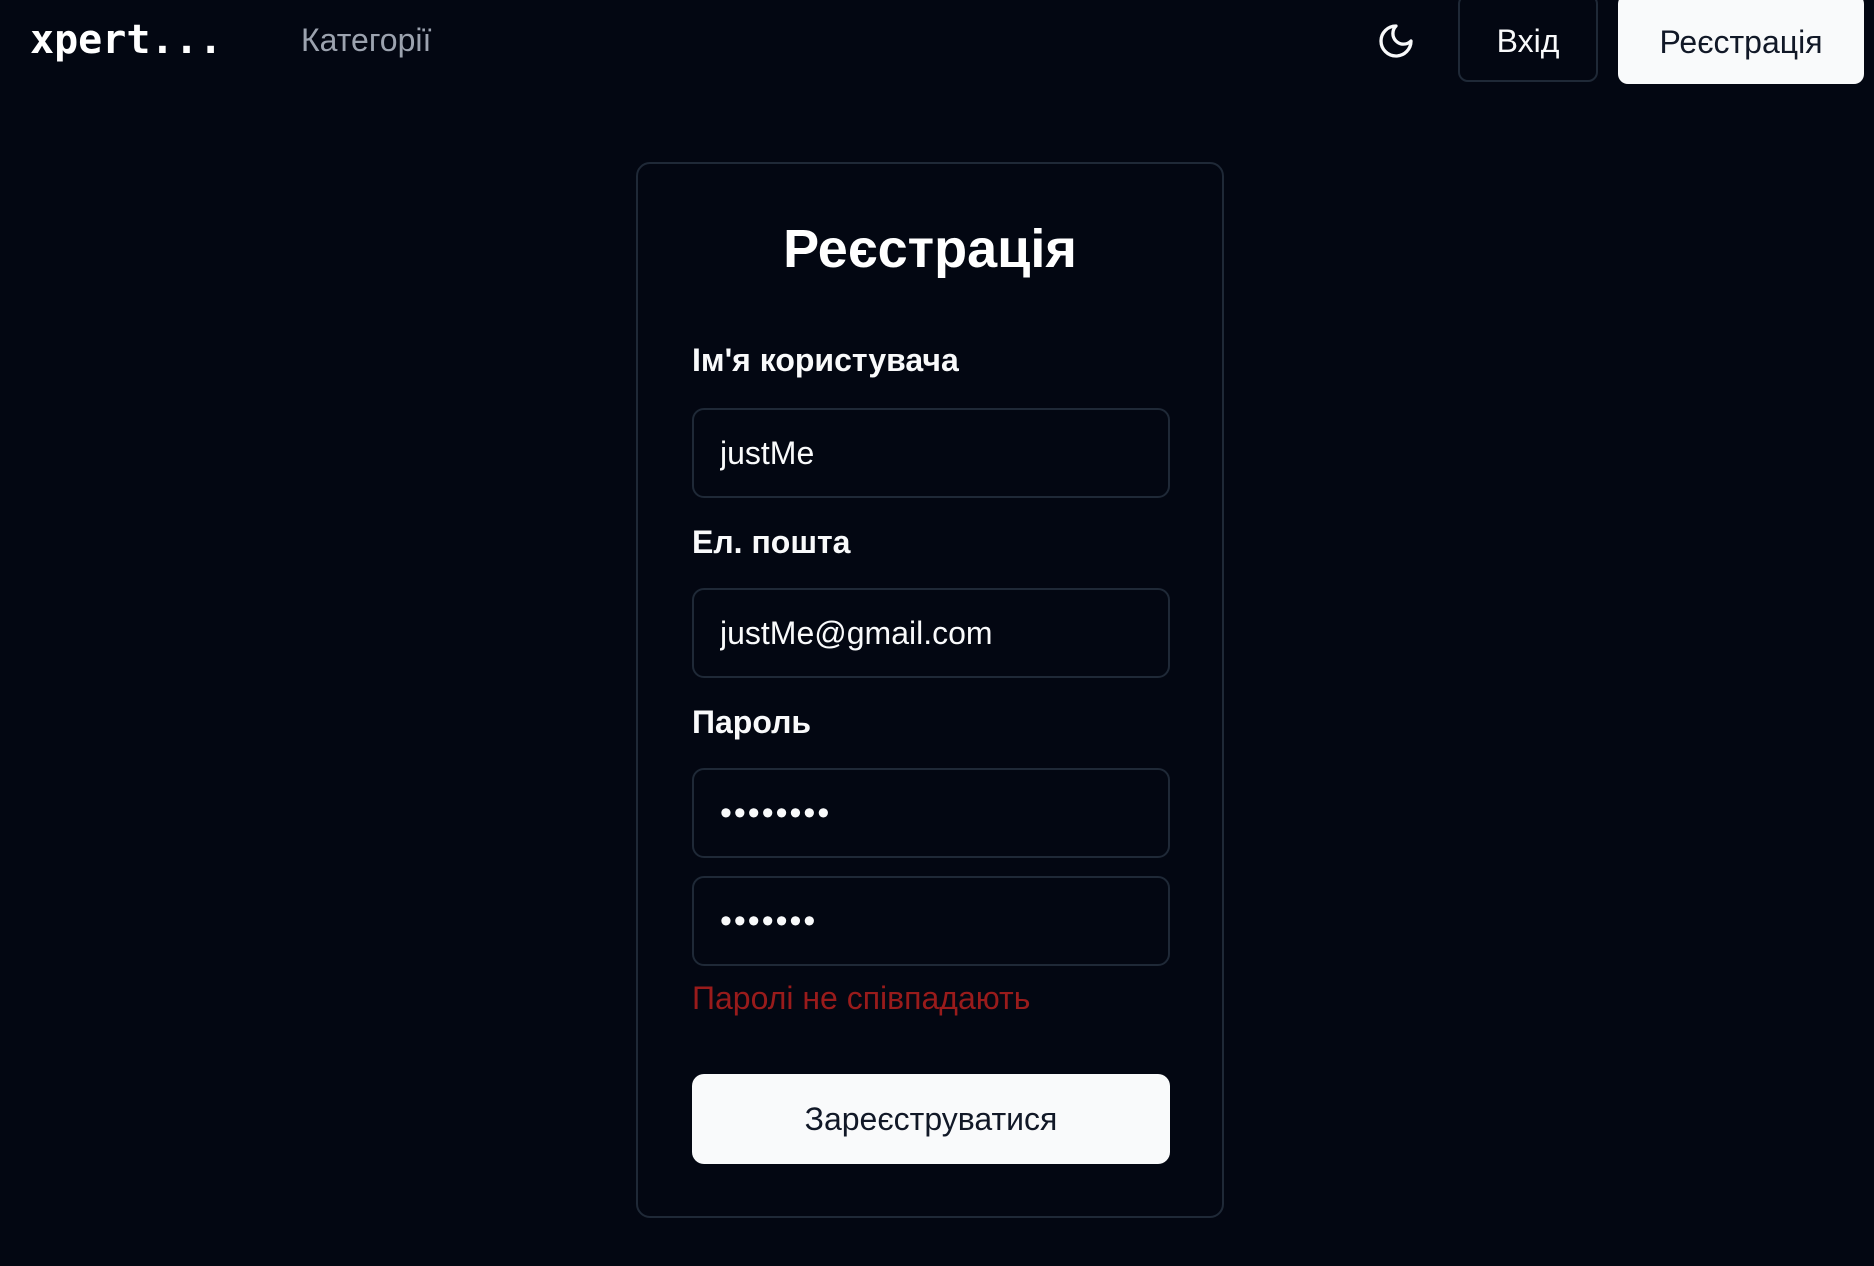 The height and width of the screenshot is (1266, 1874). What do you see at coordinates (931, 921) in the screenshot?
I see `password-confirm-input` at bounding box center [931, 921].